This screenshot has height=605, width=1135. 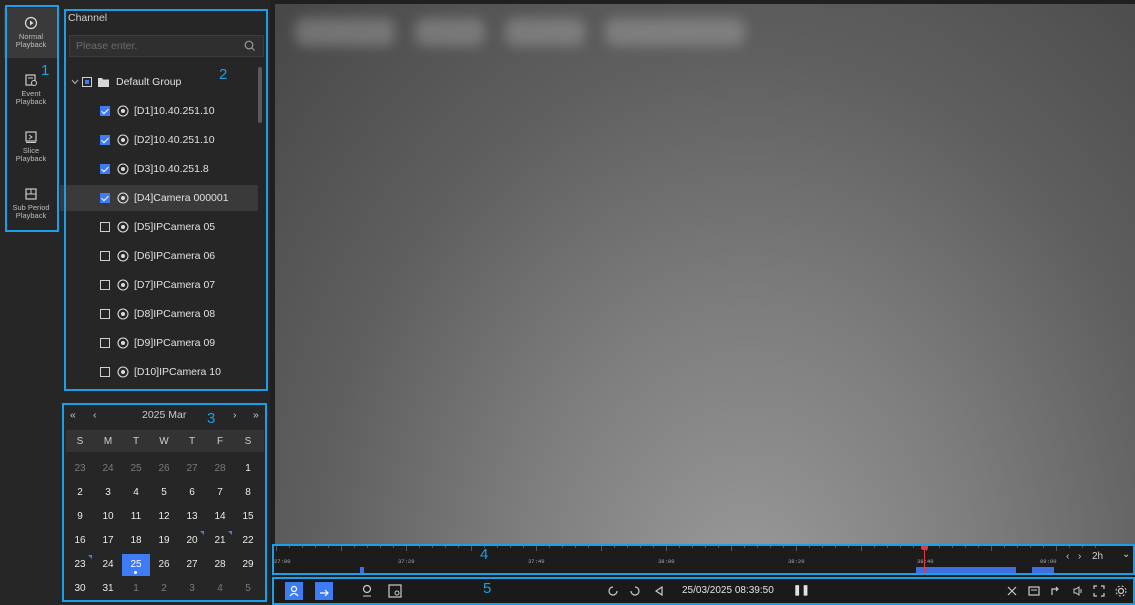 What do you see at coordinates (136, 541) in the screenshot?
I see `calendar-day: 18` at bounding box center [136, 541].